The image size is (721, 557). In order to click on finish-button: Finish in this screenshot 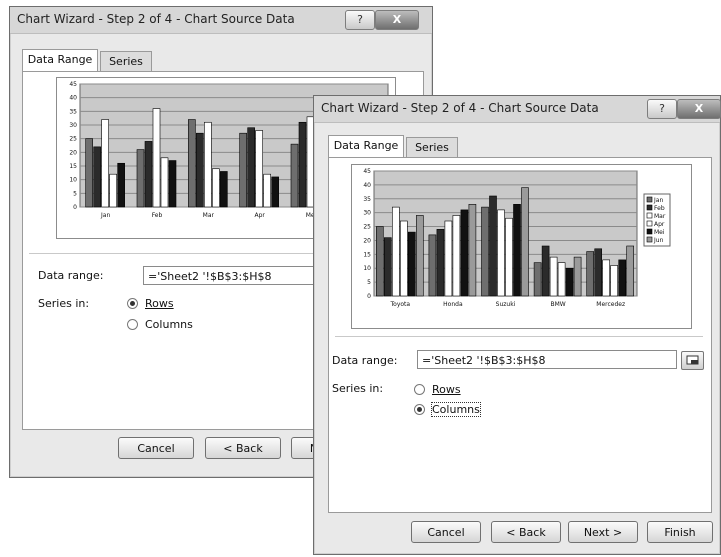, I will do `click(680, 532)`.